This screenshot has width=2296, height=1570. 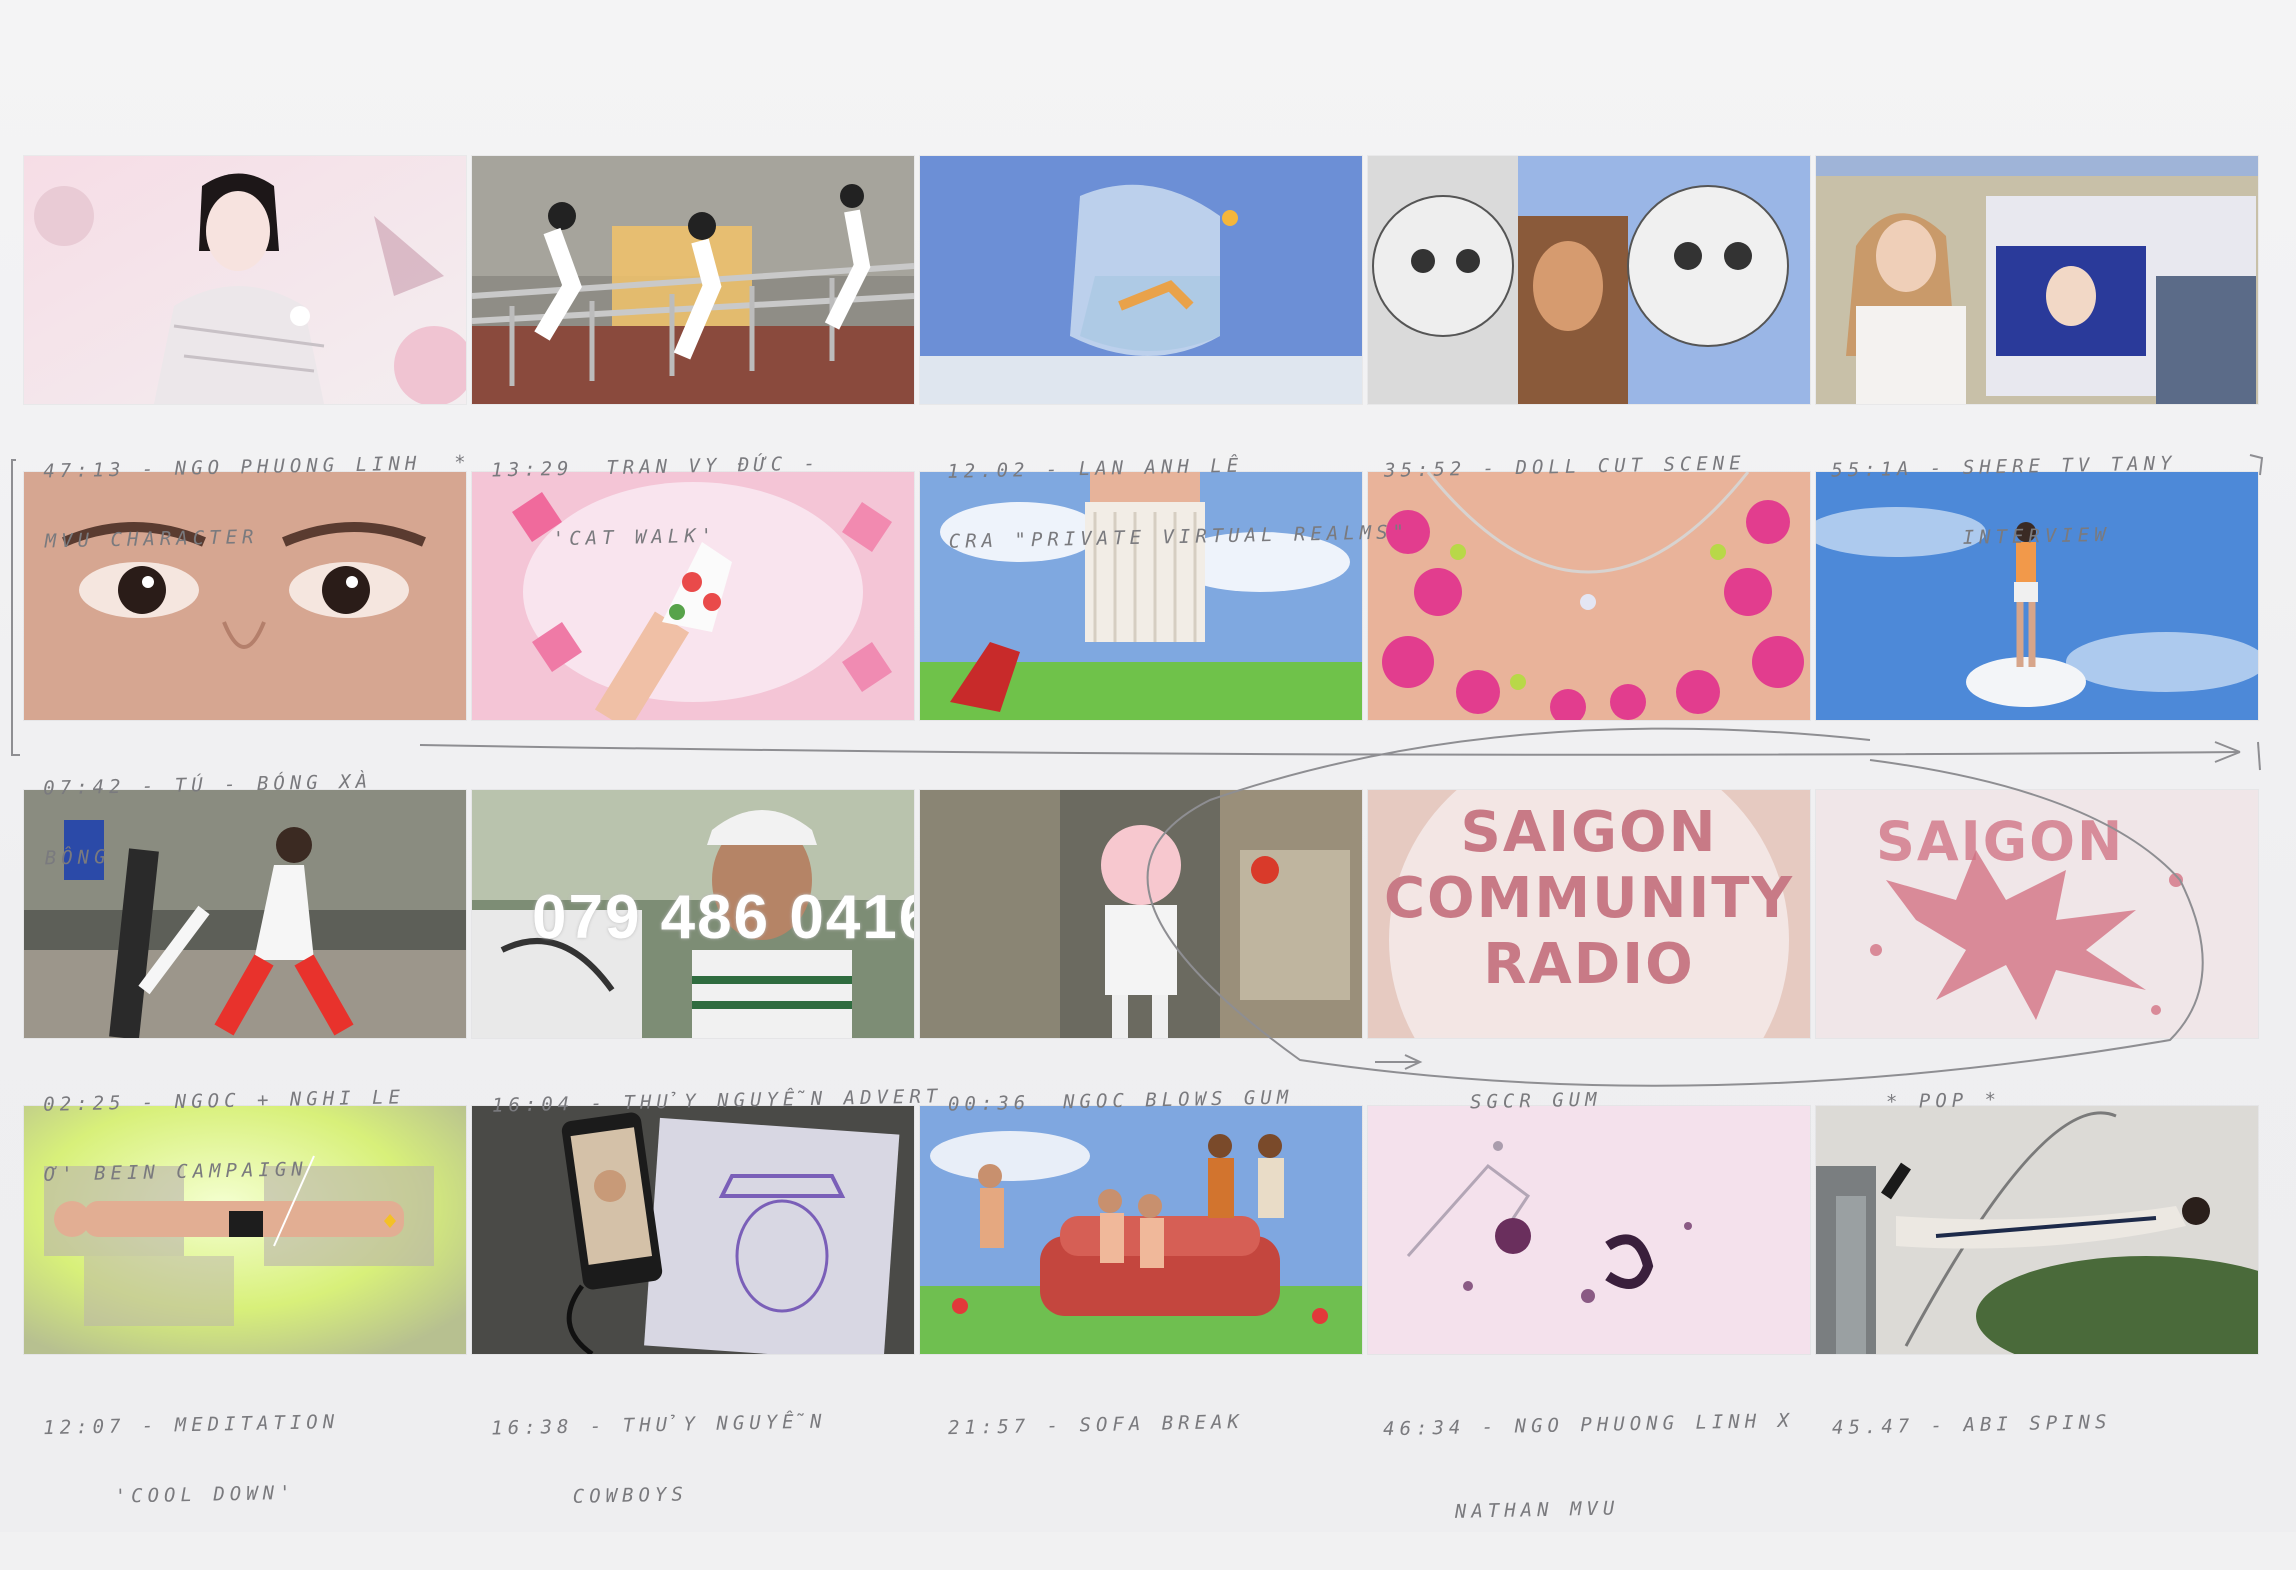 I want to click on caption-line: SGCR gum, so click(x=1535, y=1101).